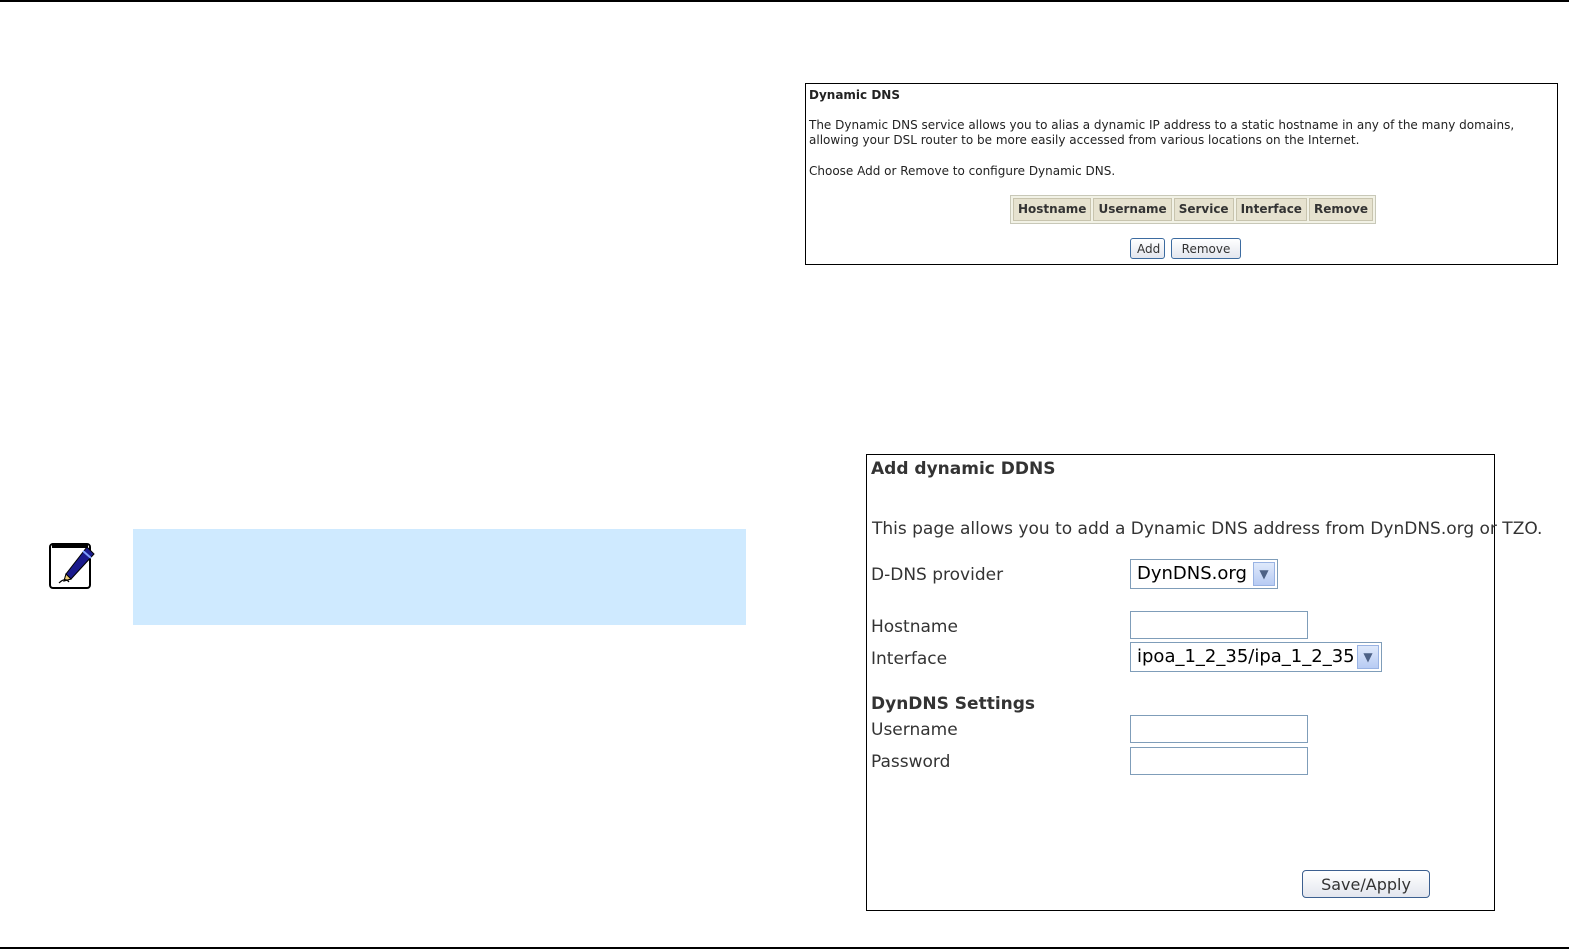 The height and width of the screenshot is (952, 1569). What do you see at coordinates (1206, 248) in the screenshot?
I see `remove-button: Remove` at bounding box center [1206, 248].